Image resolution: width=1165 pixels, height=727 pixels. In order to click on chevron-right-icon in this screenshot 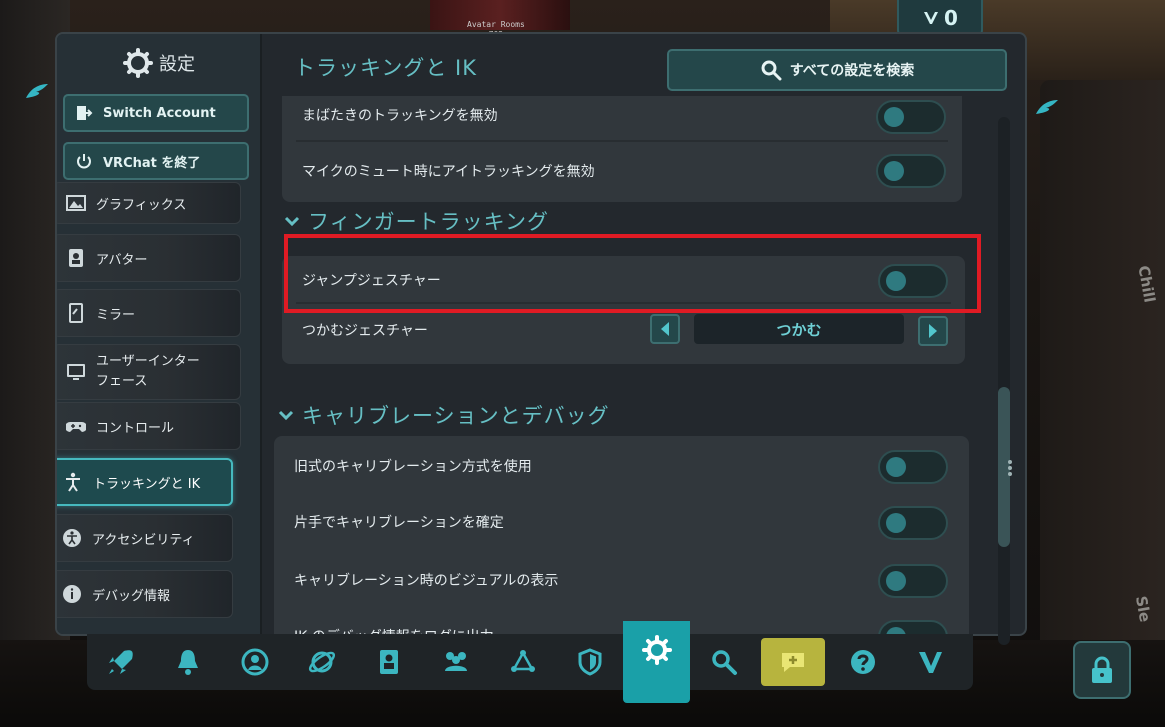, I will do `click(933, 331)`.